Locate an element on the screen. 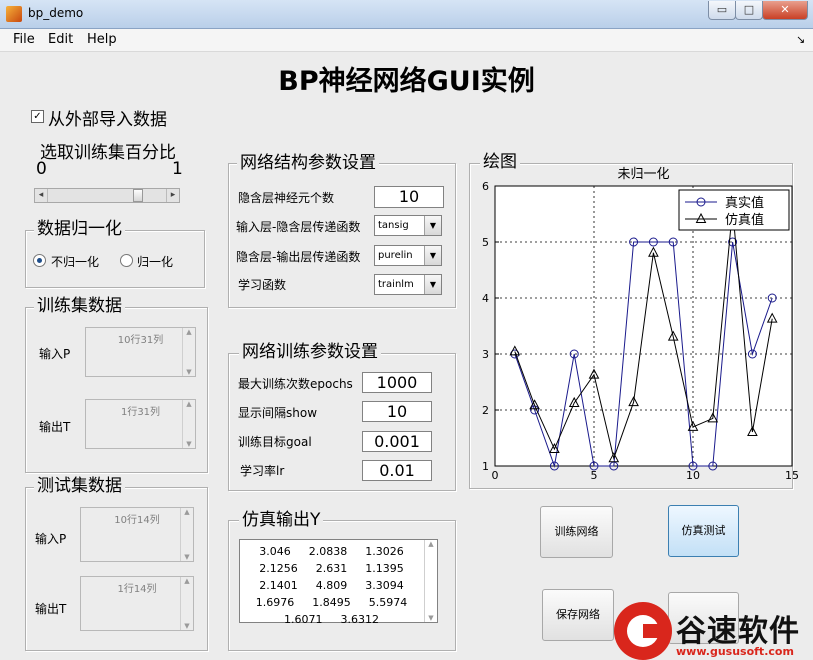  split-slider: ◂ ▸ is located at coordinates (107, 195).